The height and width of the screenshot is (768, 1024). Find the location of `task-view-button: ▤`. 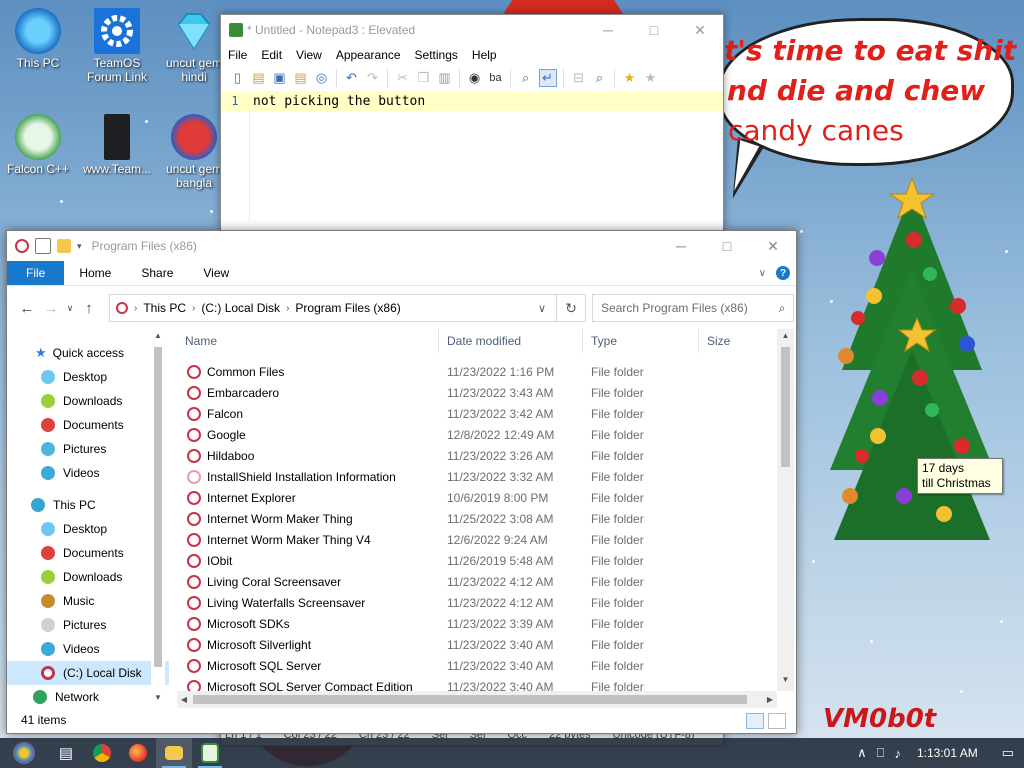

task-view-button: ▤ is located at coordinates (66, 753).